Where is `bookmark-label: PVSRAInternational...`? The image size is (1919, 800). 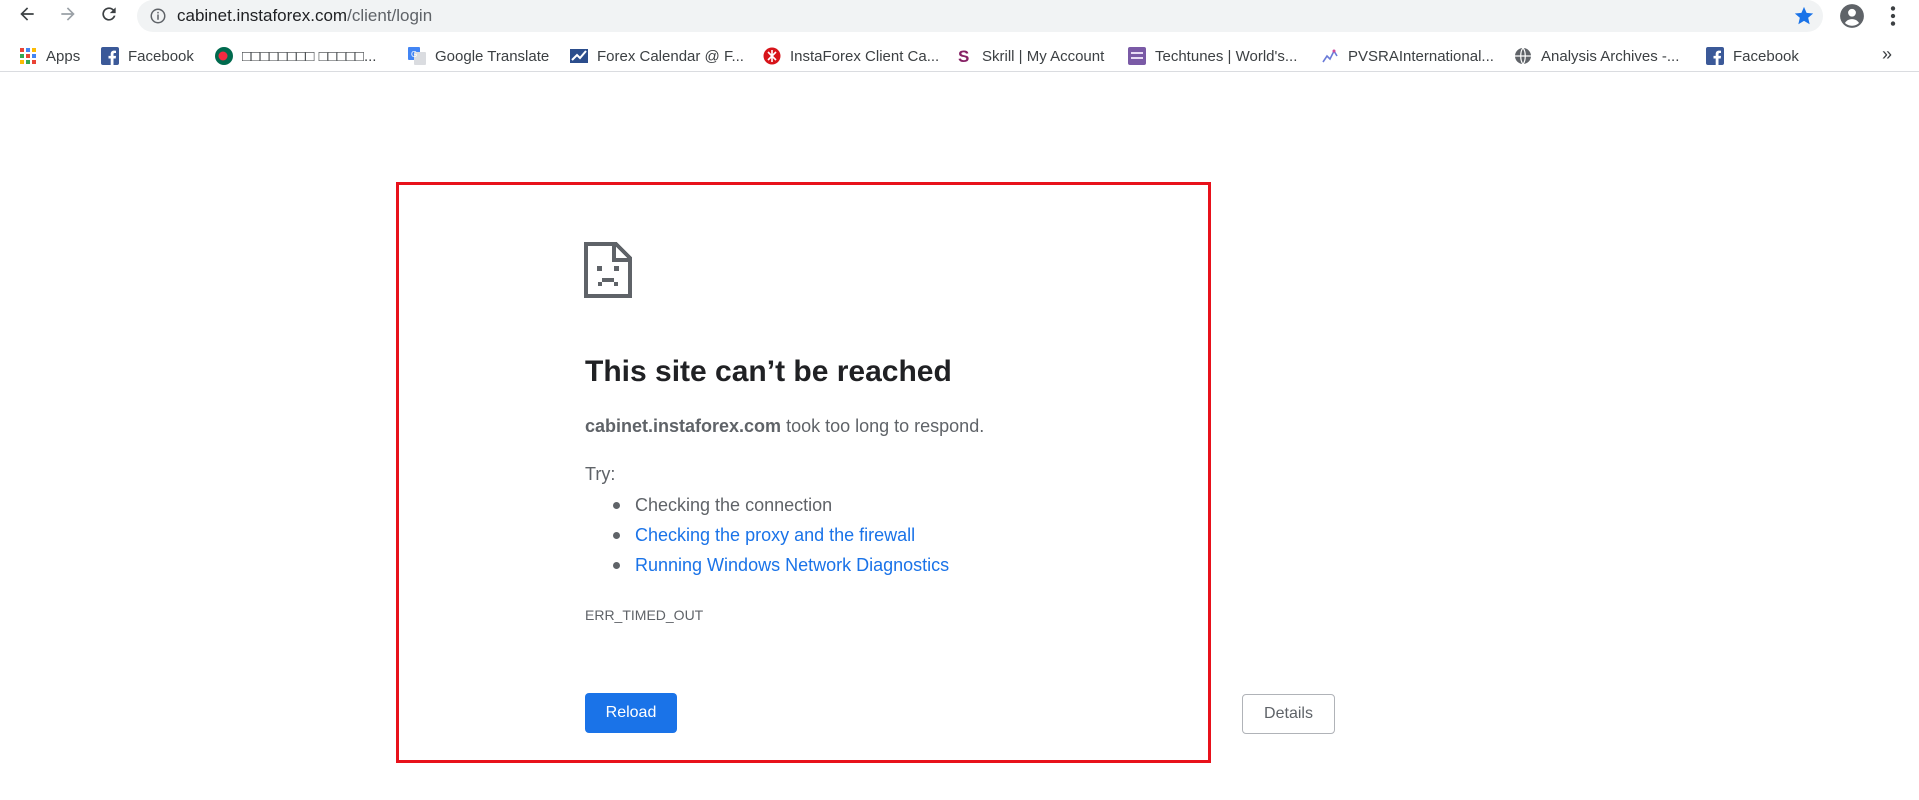 bookmark-label: PVSRAInternational... is located at coordinates (1421, 56).